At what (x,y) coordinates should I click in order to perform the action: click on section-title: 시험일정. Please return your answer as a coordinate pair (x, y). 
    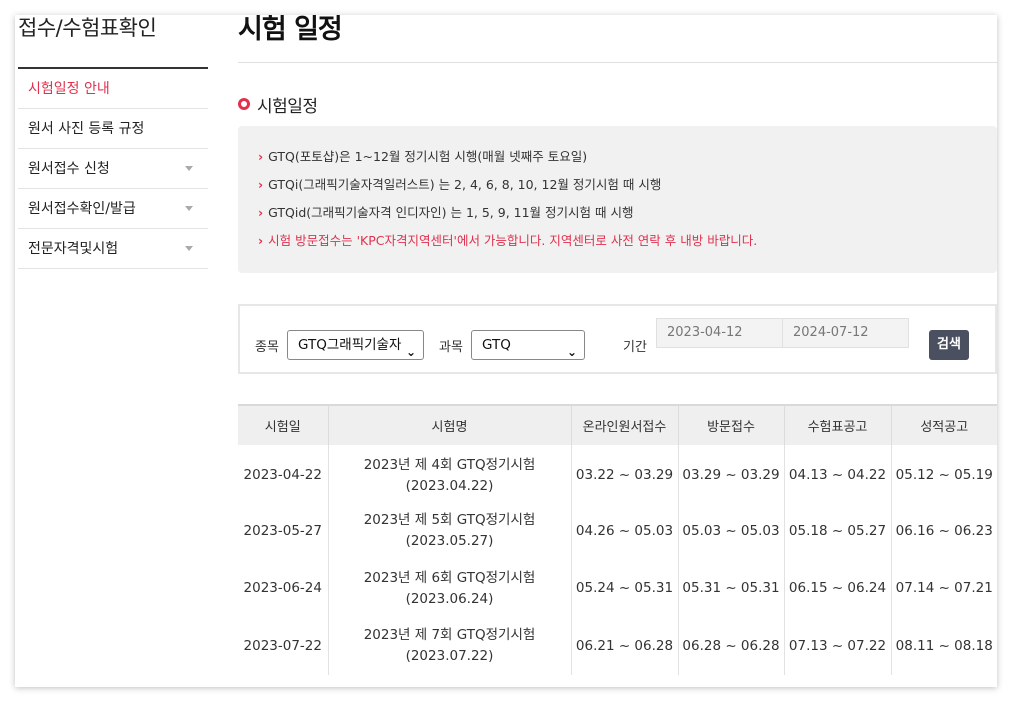
    Looking at the image, I should click on (287, 106).